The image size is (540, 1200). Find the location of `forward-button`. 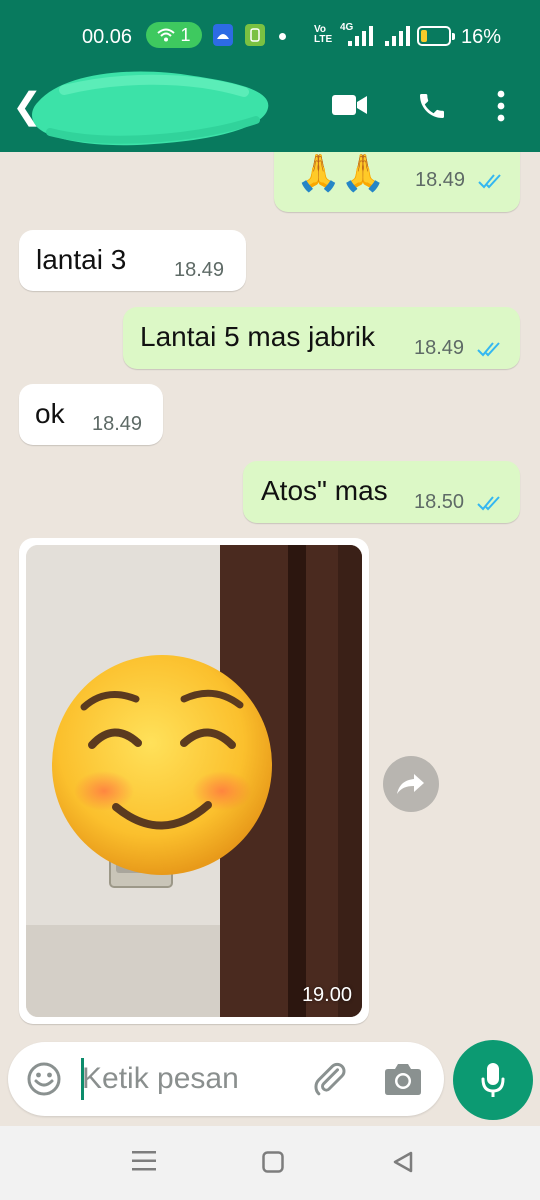

forward-button is located at coordinates (411, 784).